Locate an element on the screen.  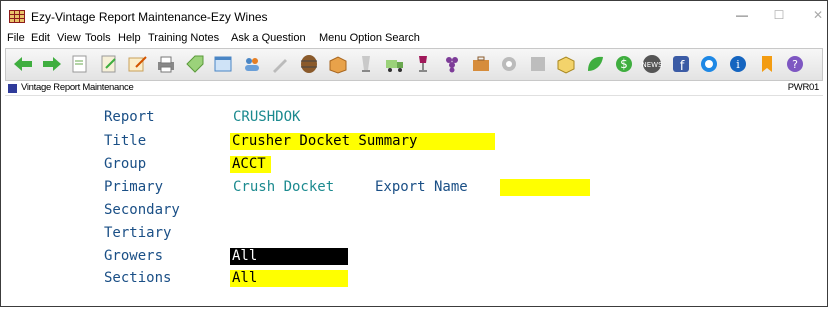
sections-field: All is located at coordinates (289, 278).